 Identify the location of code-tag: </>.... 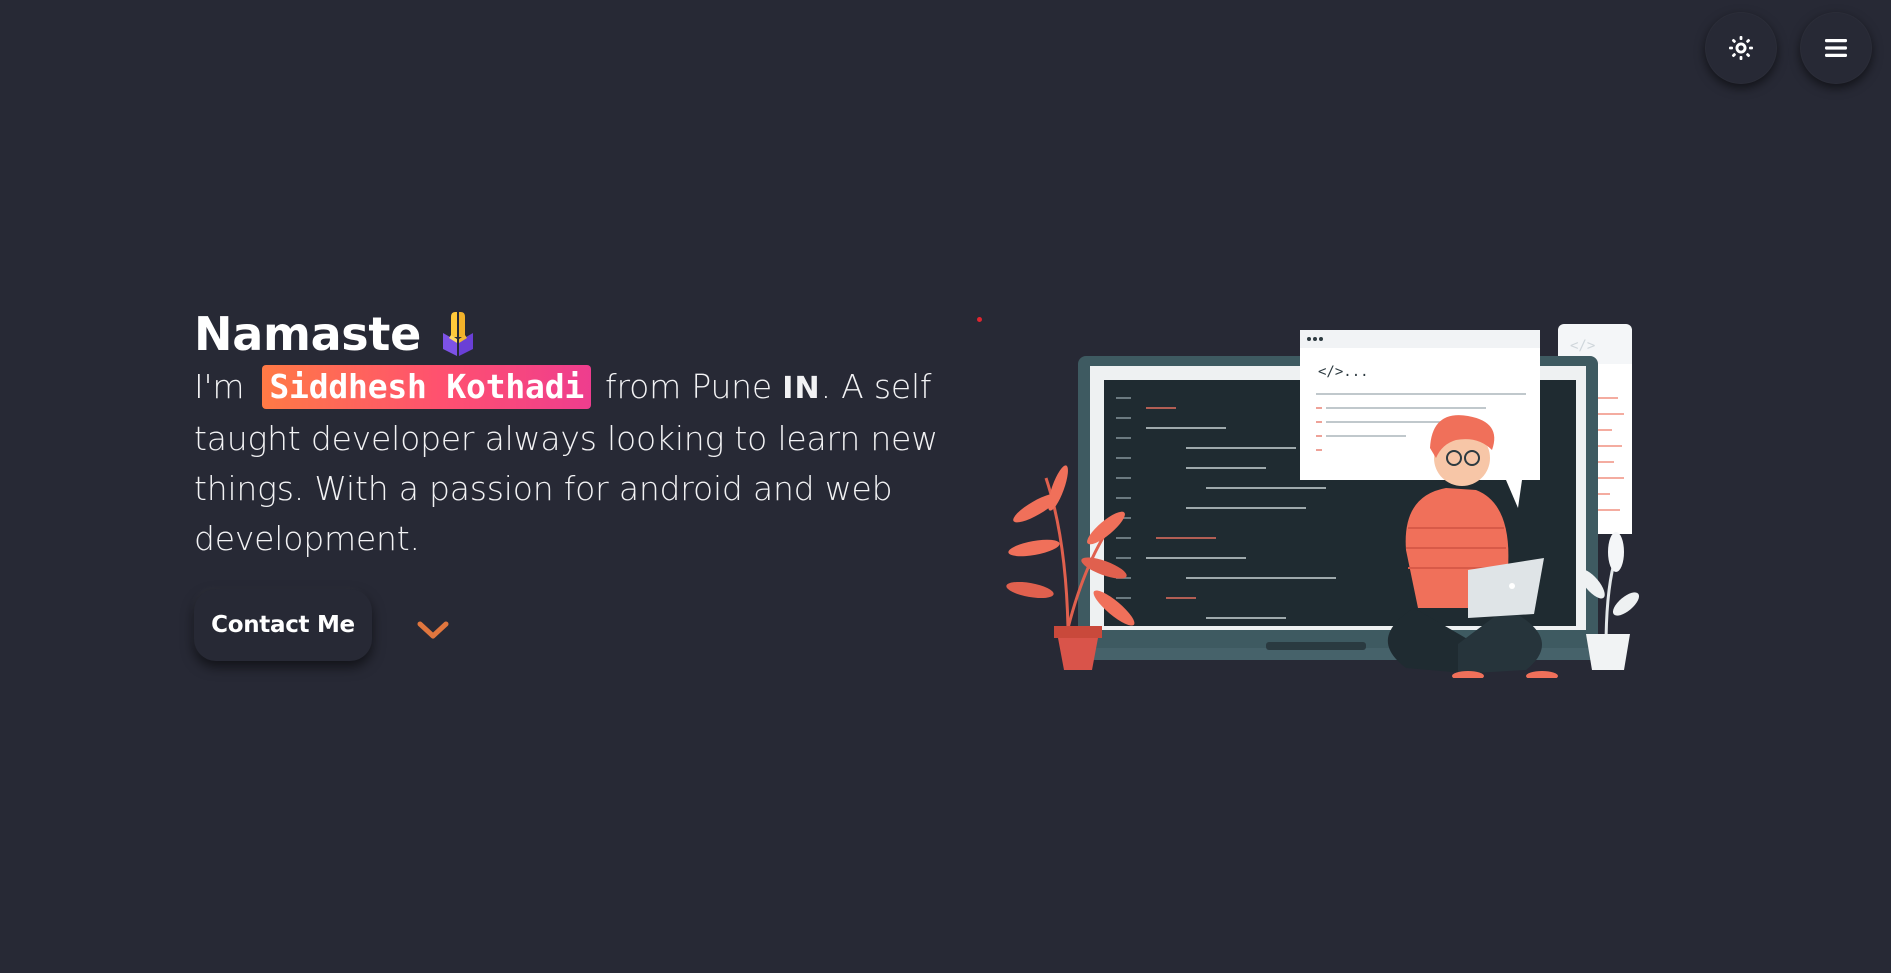
(1343, 372).